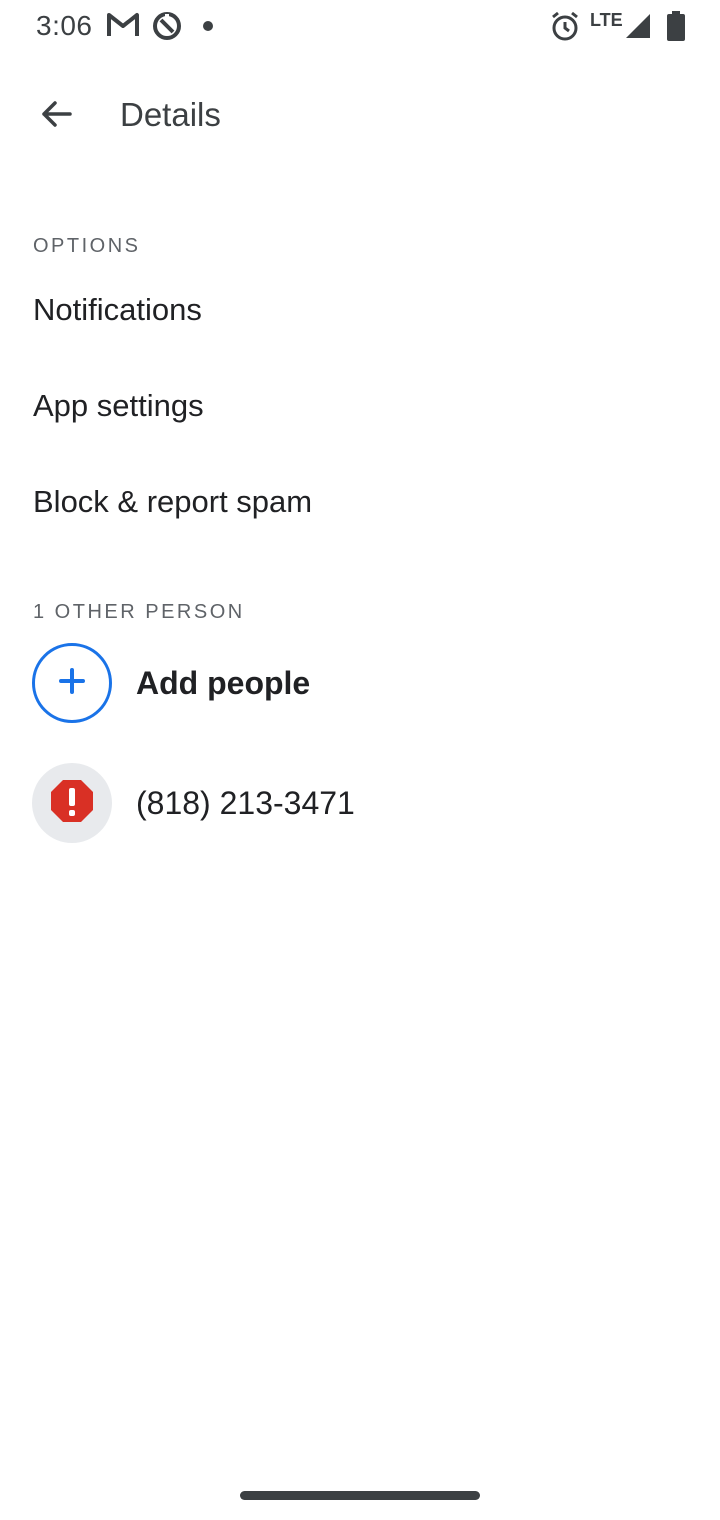  Describe the element at coordinates (676, 28) in the screenshot. I see `battery-icon` at that location.